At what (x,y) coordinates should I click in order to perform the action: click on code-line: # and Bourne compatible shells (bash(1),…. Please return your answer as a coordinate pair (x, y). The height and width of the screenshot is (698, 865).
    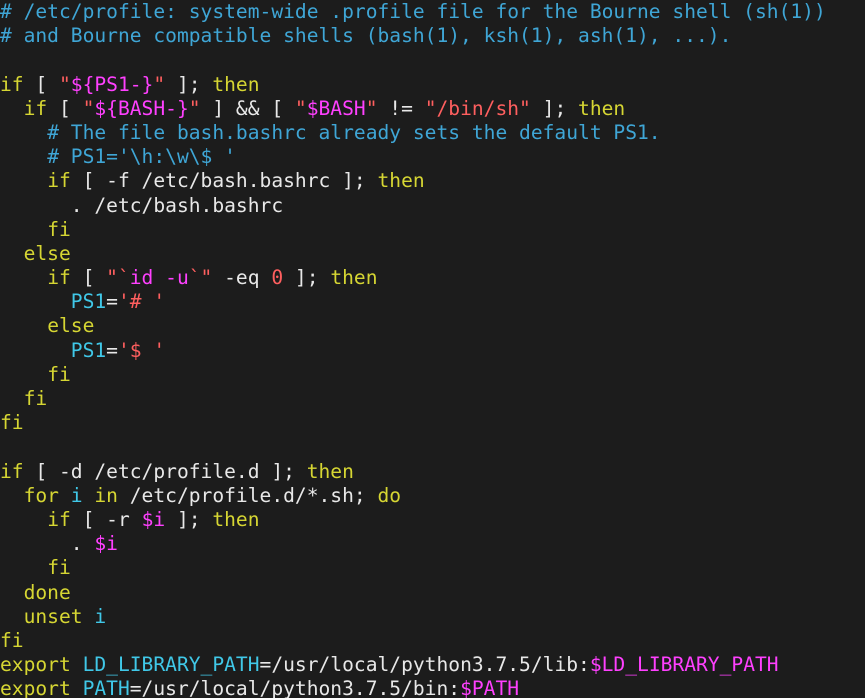
    Looking at the image, I should click on (413, 36).